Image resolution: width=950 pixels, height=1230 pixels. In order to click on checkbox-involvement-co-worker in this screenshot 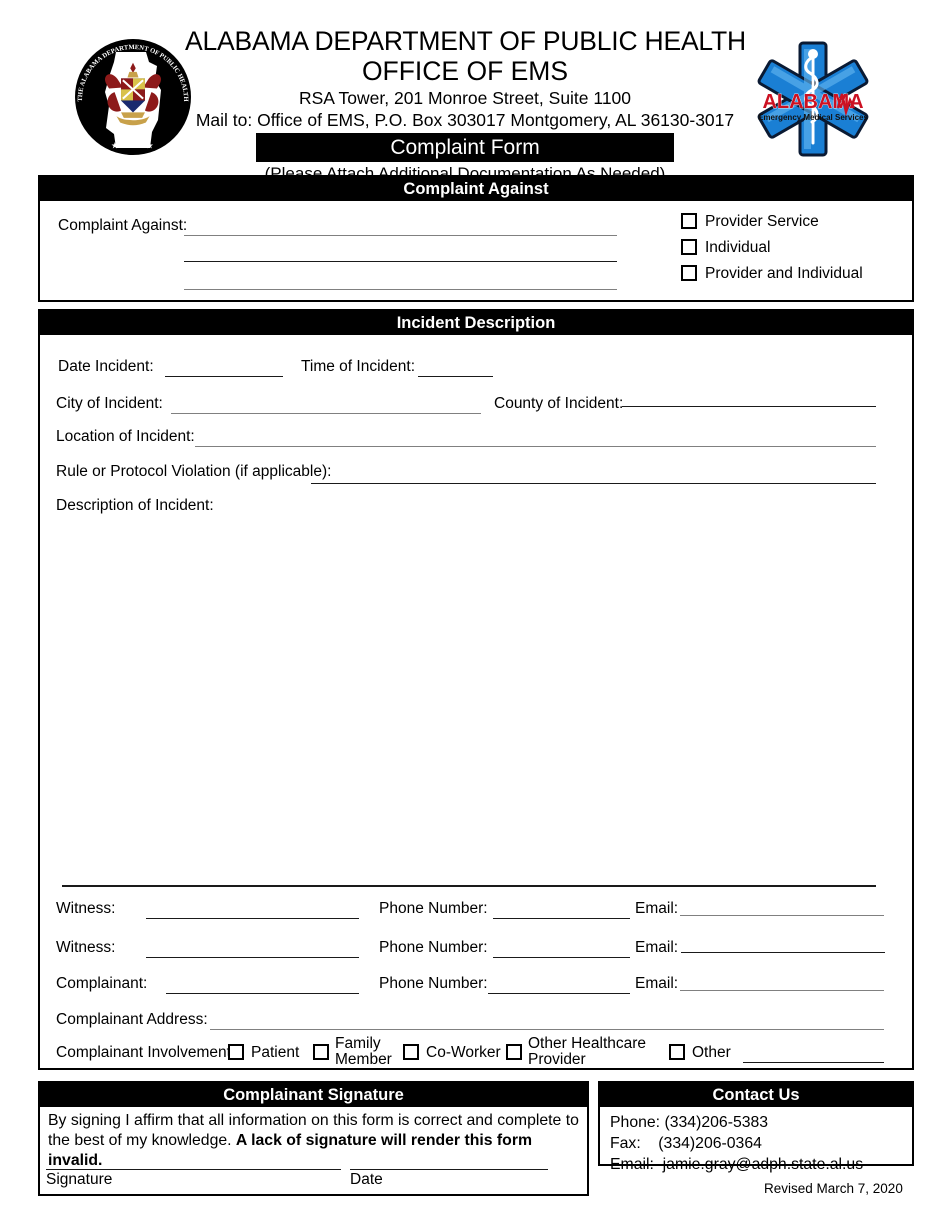, I will do `click(411, 1052)`.